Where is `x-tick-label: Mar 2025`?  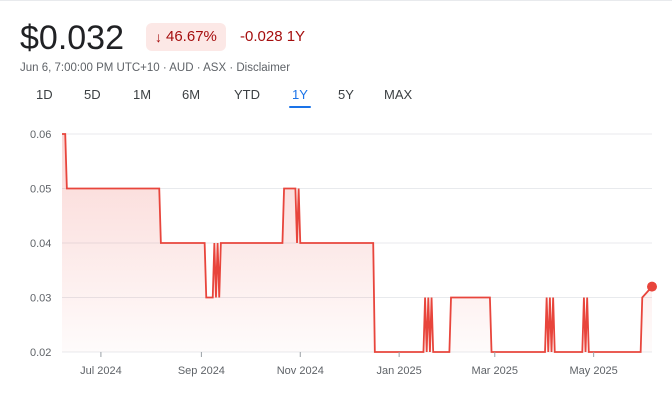
x-tick-label: Mar 2025 is located at coordinates (495, 371).